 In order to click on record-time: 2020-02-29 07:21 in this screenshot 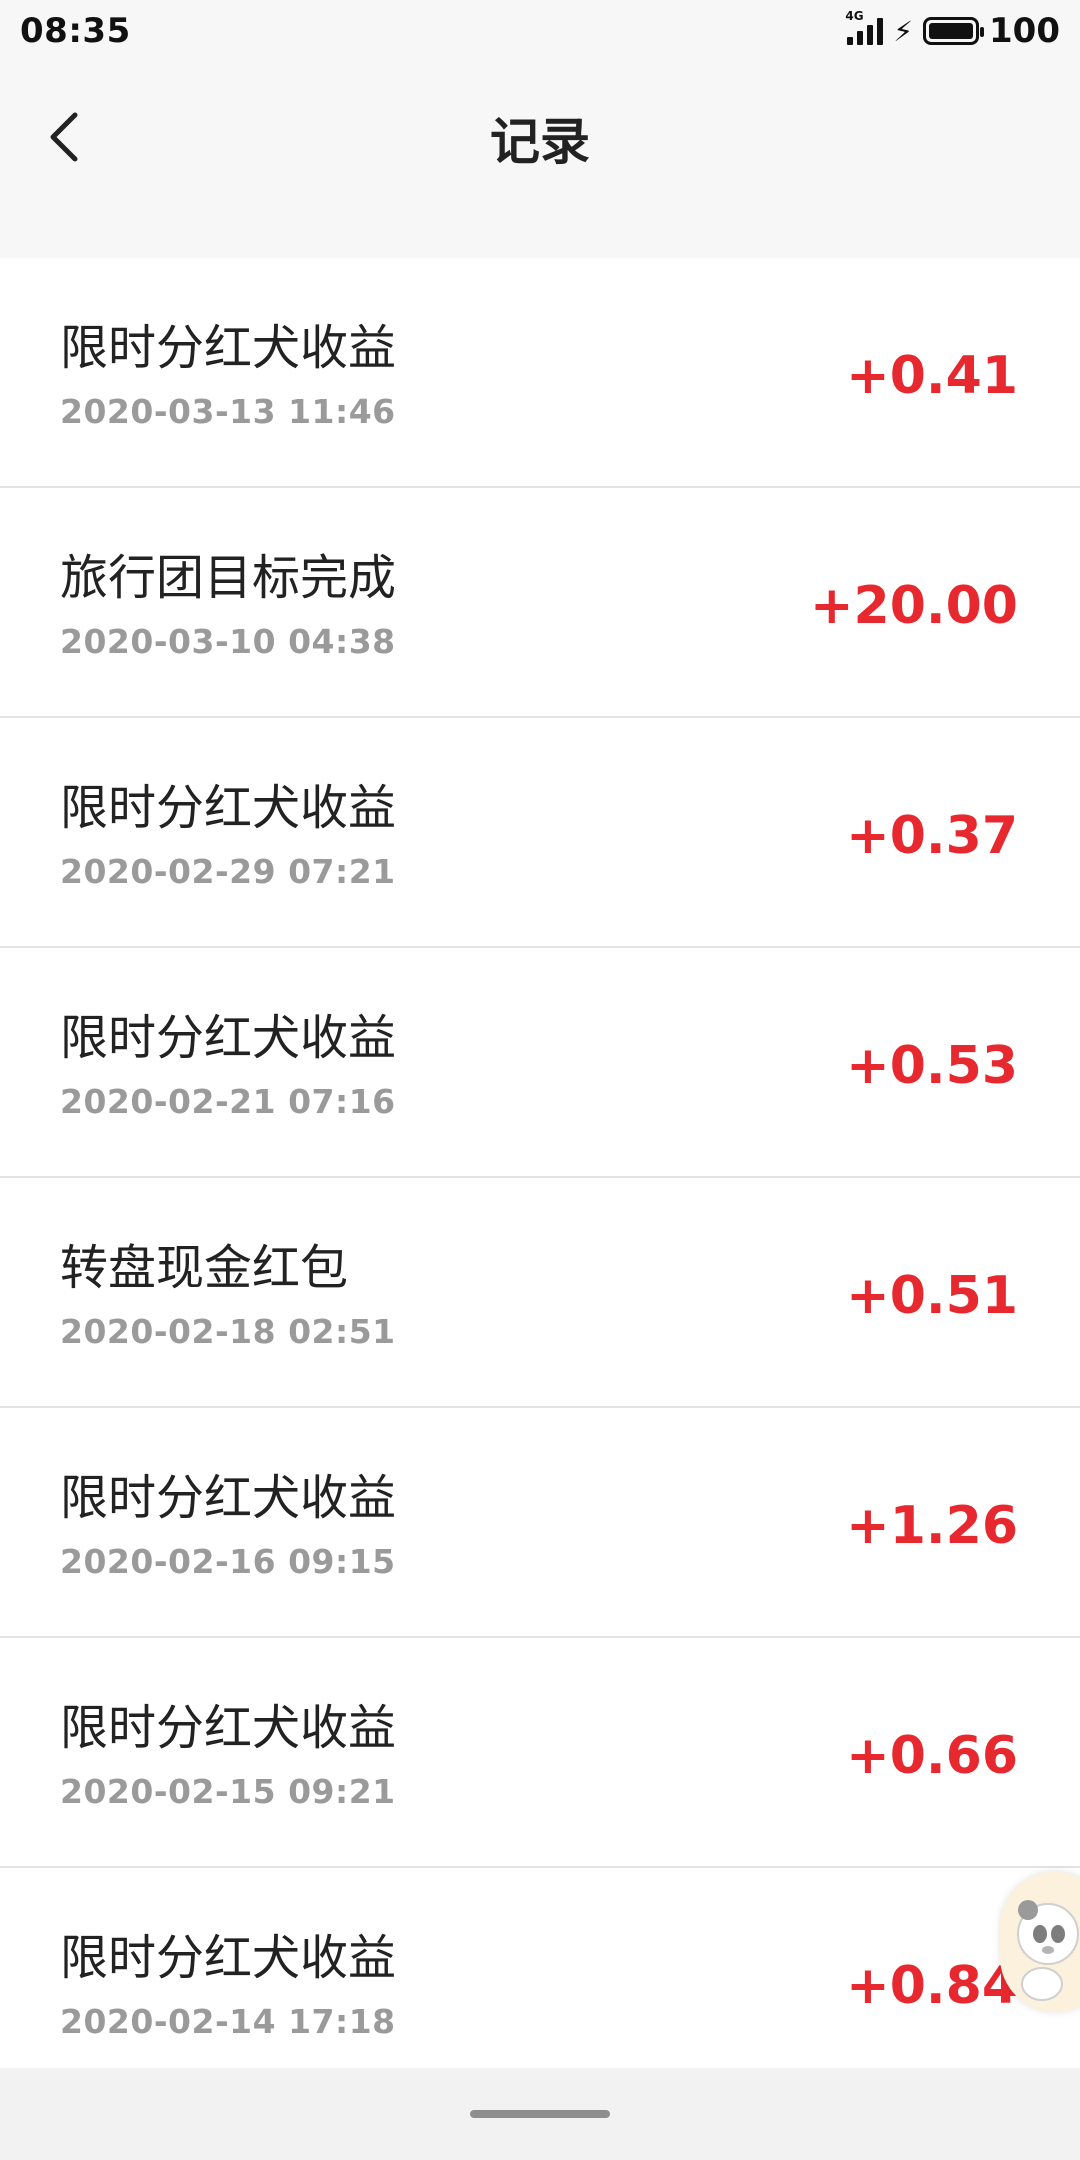, I will do `click(228, 871)`.